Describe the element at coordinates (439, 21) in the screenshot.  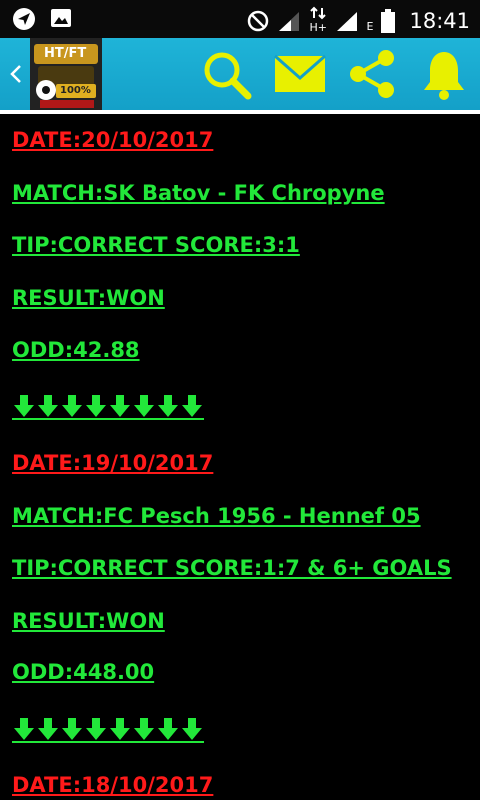
I see `clock: 18:41` at that location.